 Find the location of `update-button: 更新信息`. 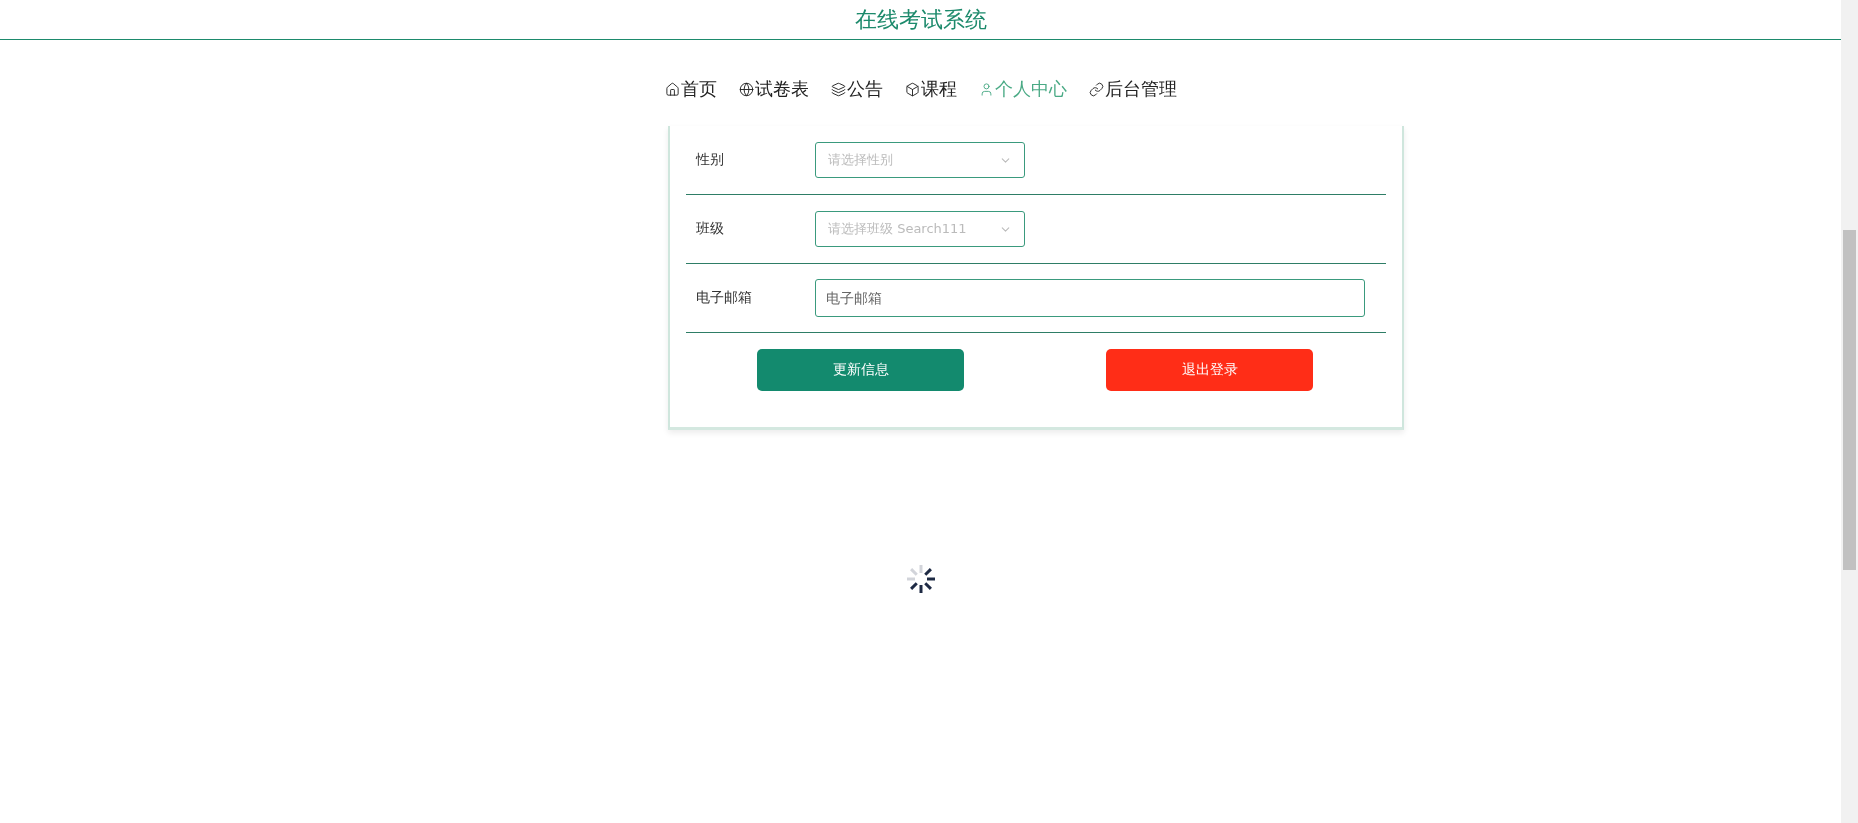

update-button: 更新信息 is located at coordinates (860, 370).